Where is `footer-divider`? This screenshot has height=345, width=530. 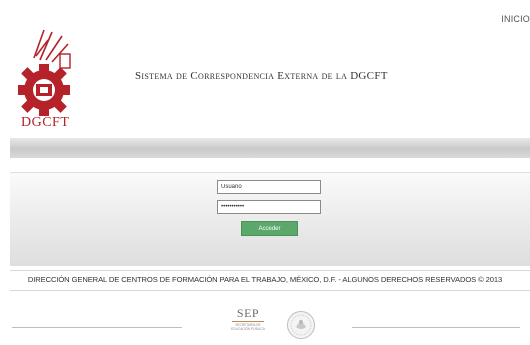 footer-divider is located at coordinates (270, 270).